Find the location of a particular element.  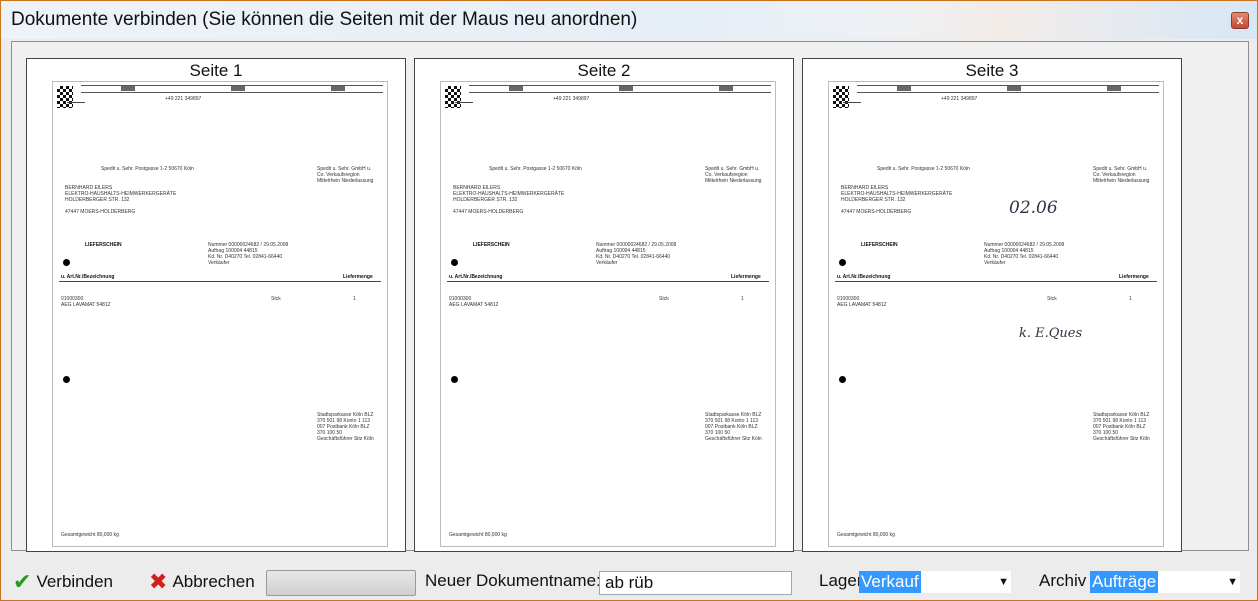

merge-button-label: Verbinden is located at coordinates (75, 581).